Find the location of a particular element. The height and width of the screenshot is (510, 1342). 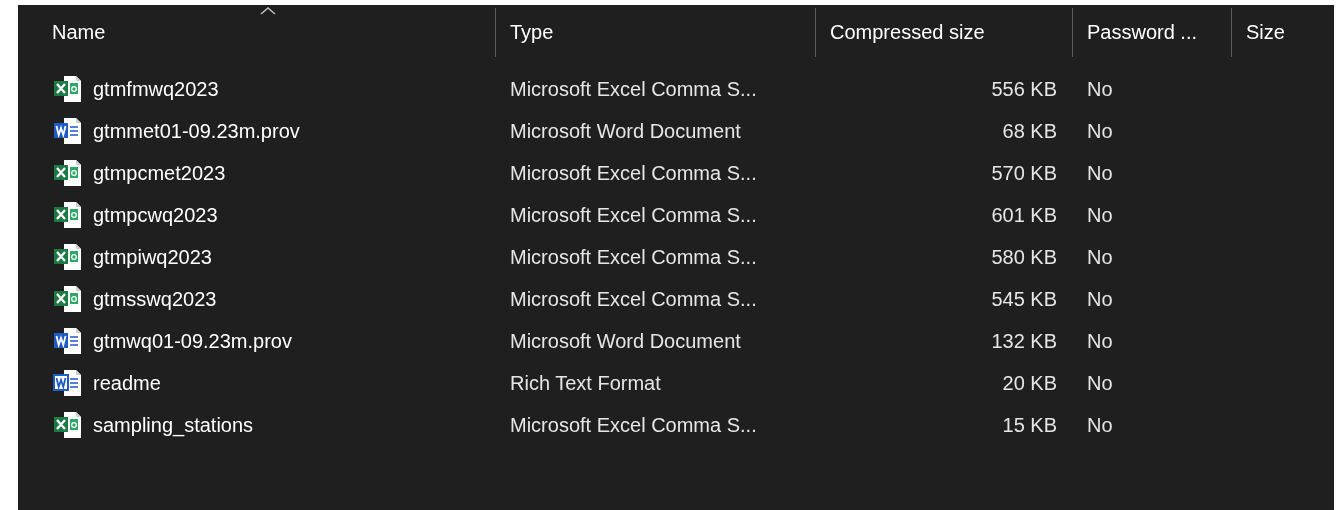

file-name: sampling_stations is located at coordinates (173, 425).